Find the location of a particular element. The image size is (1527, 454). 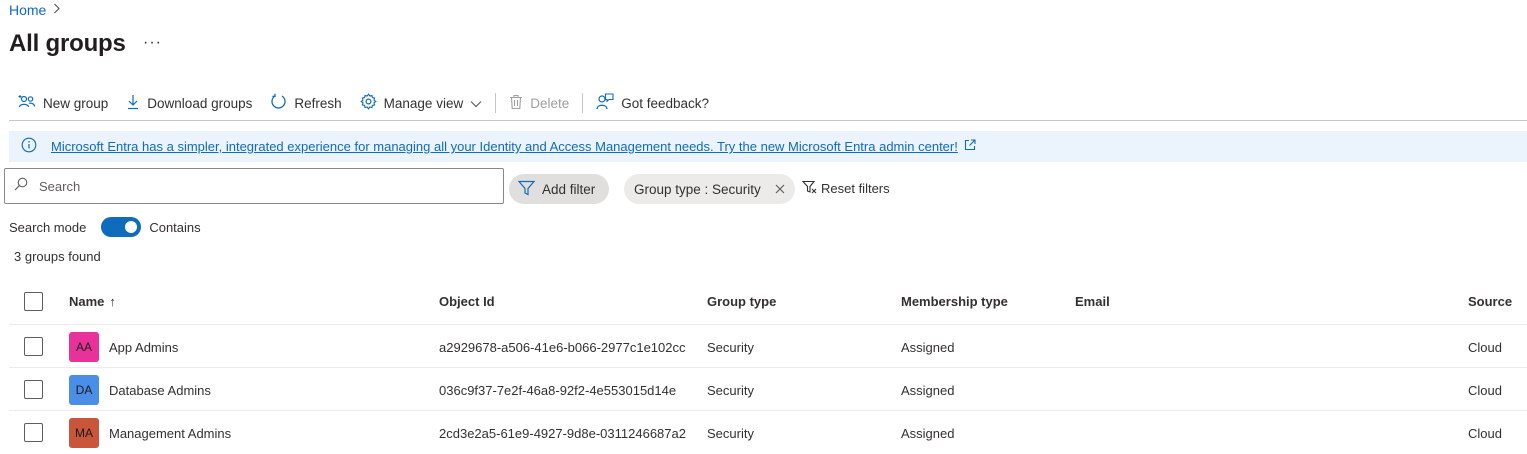

delete-button: Delete is located at coordinates (539, 103).